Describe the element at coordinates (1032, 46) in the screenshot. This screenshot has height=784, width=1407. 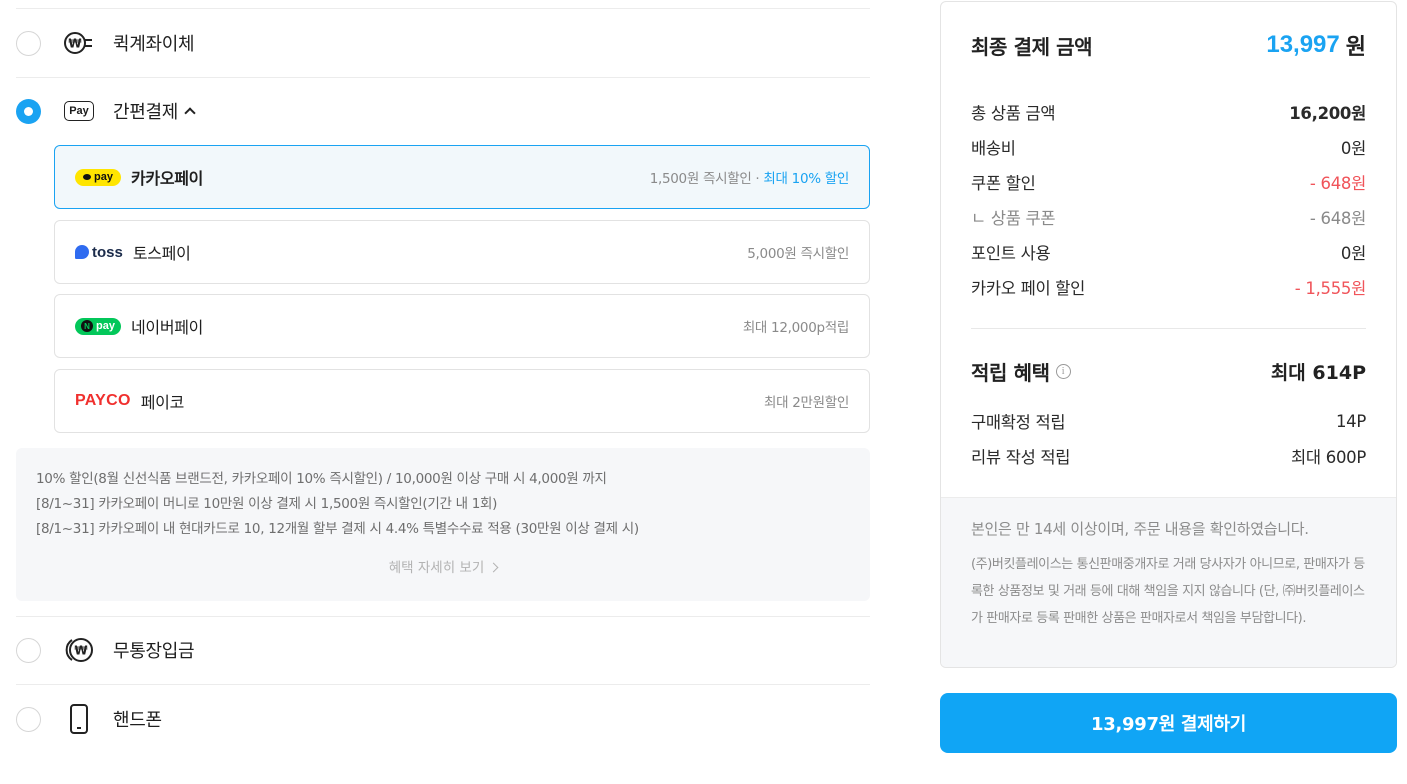
I see `final-amount-label: 최종 결제 금액` at that location.